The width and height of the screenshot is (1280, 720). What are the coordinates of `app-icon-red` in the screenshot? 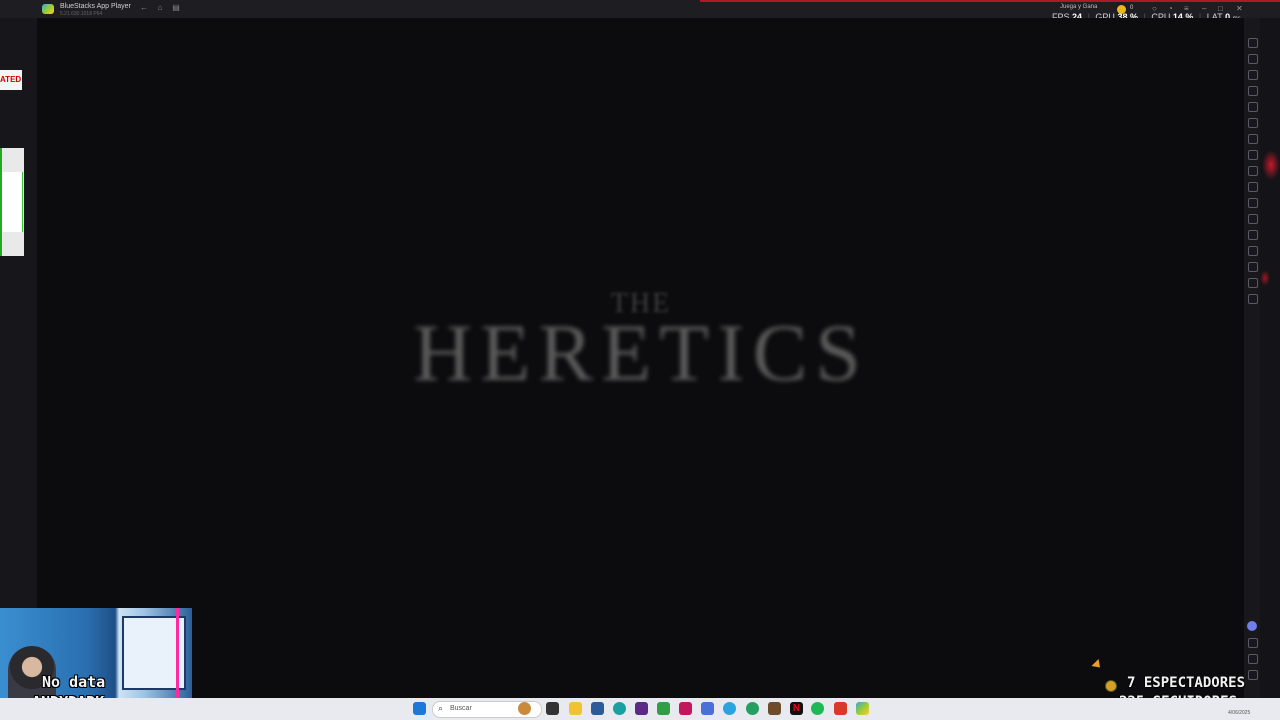 It's located at (840, 708).